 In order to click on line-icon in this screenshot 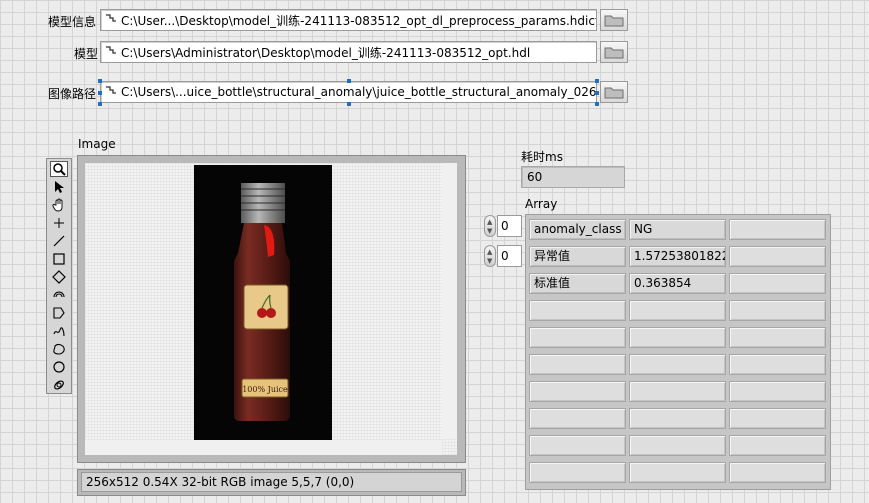, I will do `click(59, 241)`.